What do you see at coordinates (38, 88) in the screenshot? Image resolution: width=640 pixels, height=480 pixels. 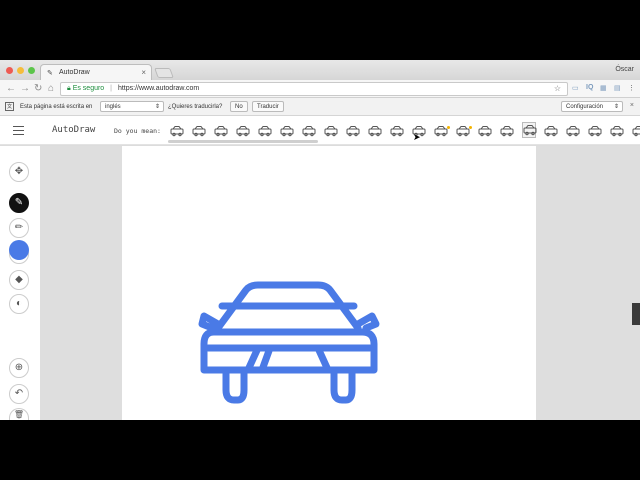 I see `reload-icon: ↻` at bounding box center [38, 88].